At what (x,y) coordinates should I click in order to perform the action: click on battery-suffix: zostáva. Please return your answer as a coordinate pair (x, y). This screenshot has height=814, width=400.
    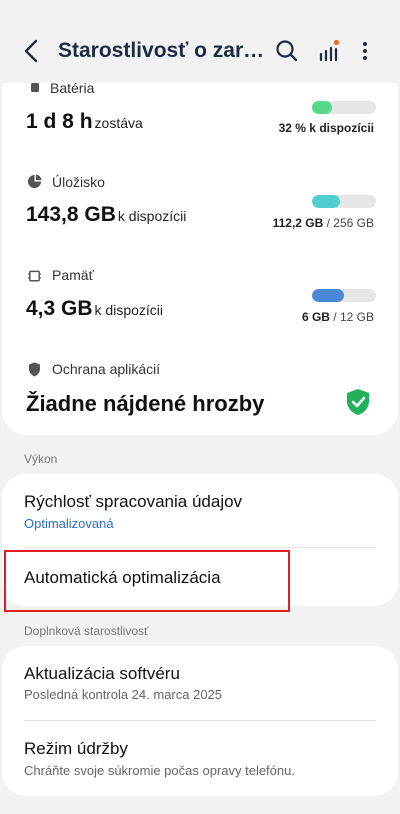
    Looking at the image, I should click on (118, 123).